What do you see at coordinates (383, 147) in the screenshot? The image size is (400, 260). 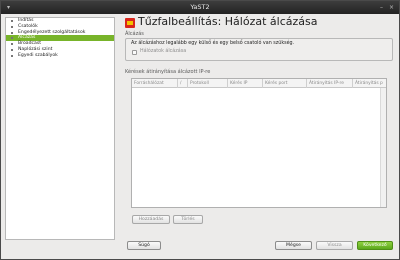 I see `table-scrollbar` at bounding box center [383, 147].